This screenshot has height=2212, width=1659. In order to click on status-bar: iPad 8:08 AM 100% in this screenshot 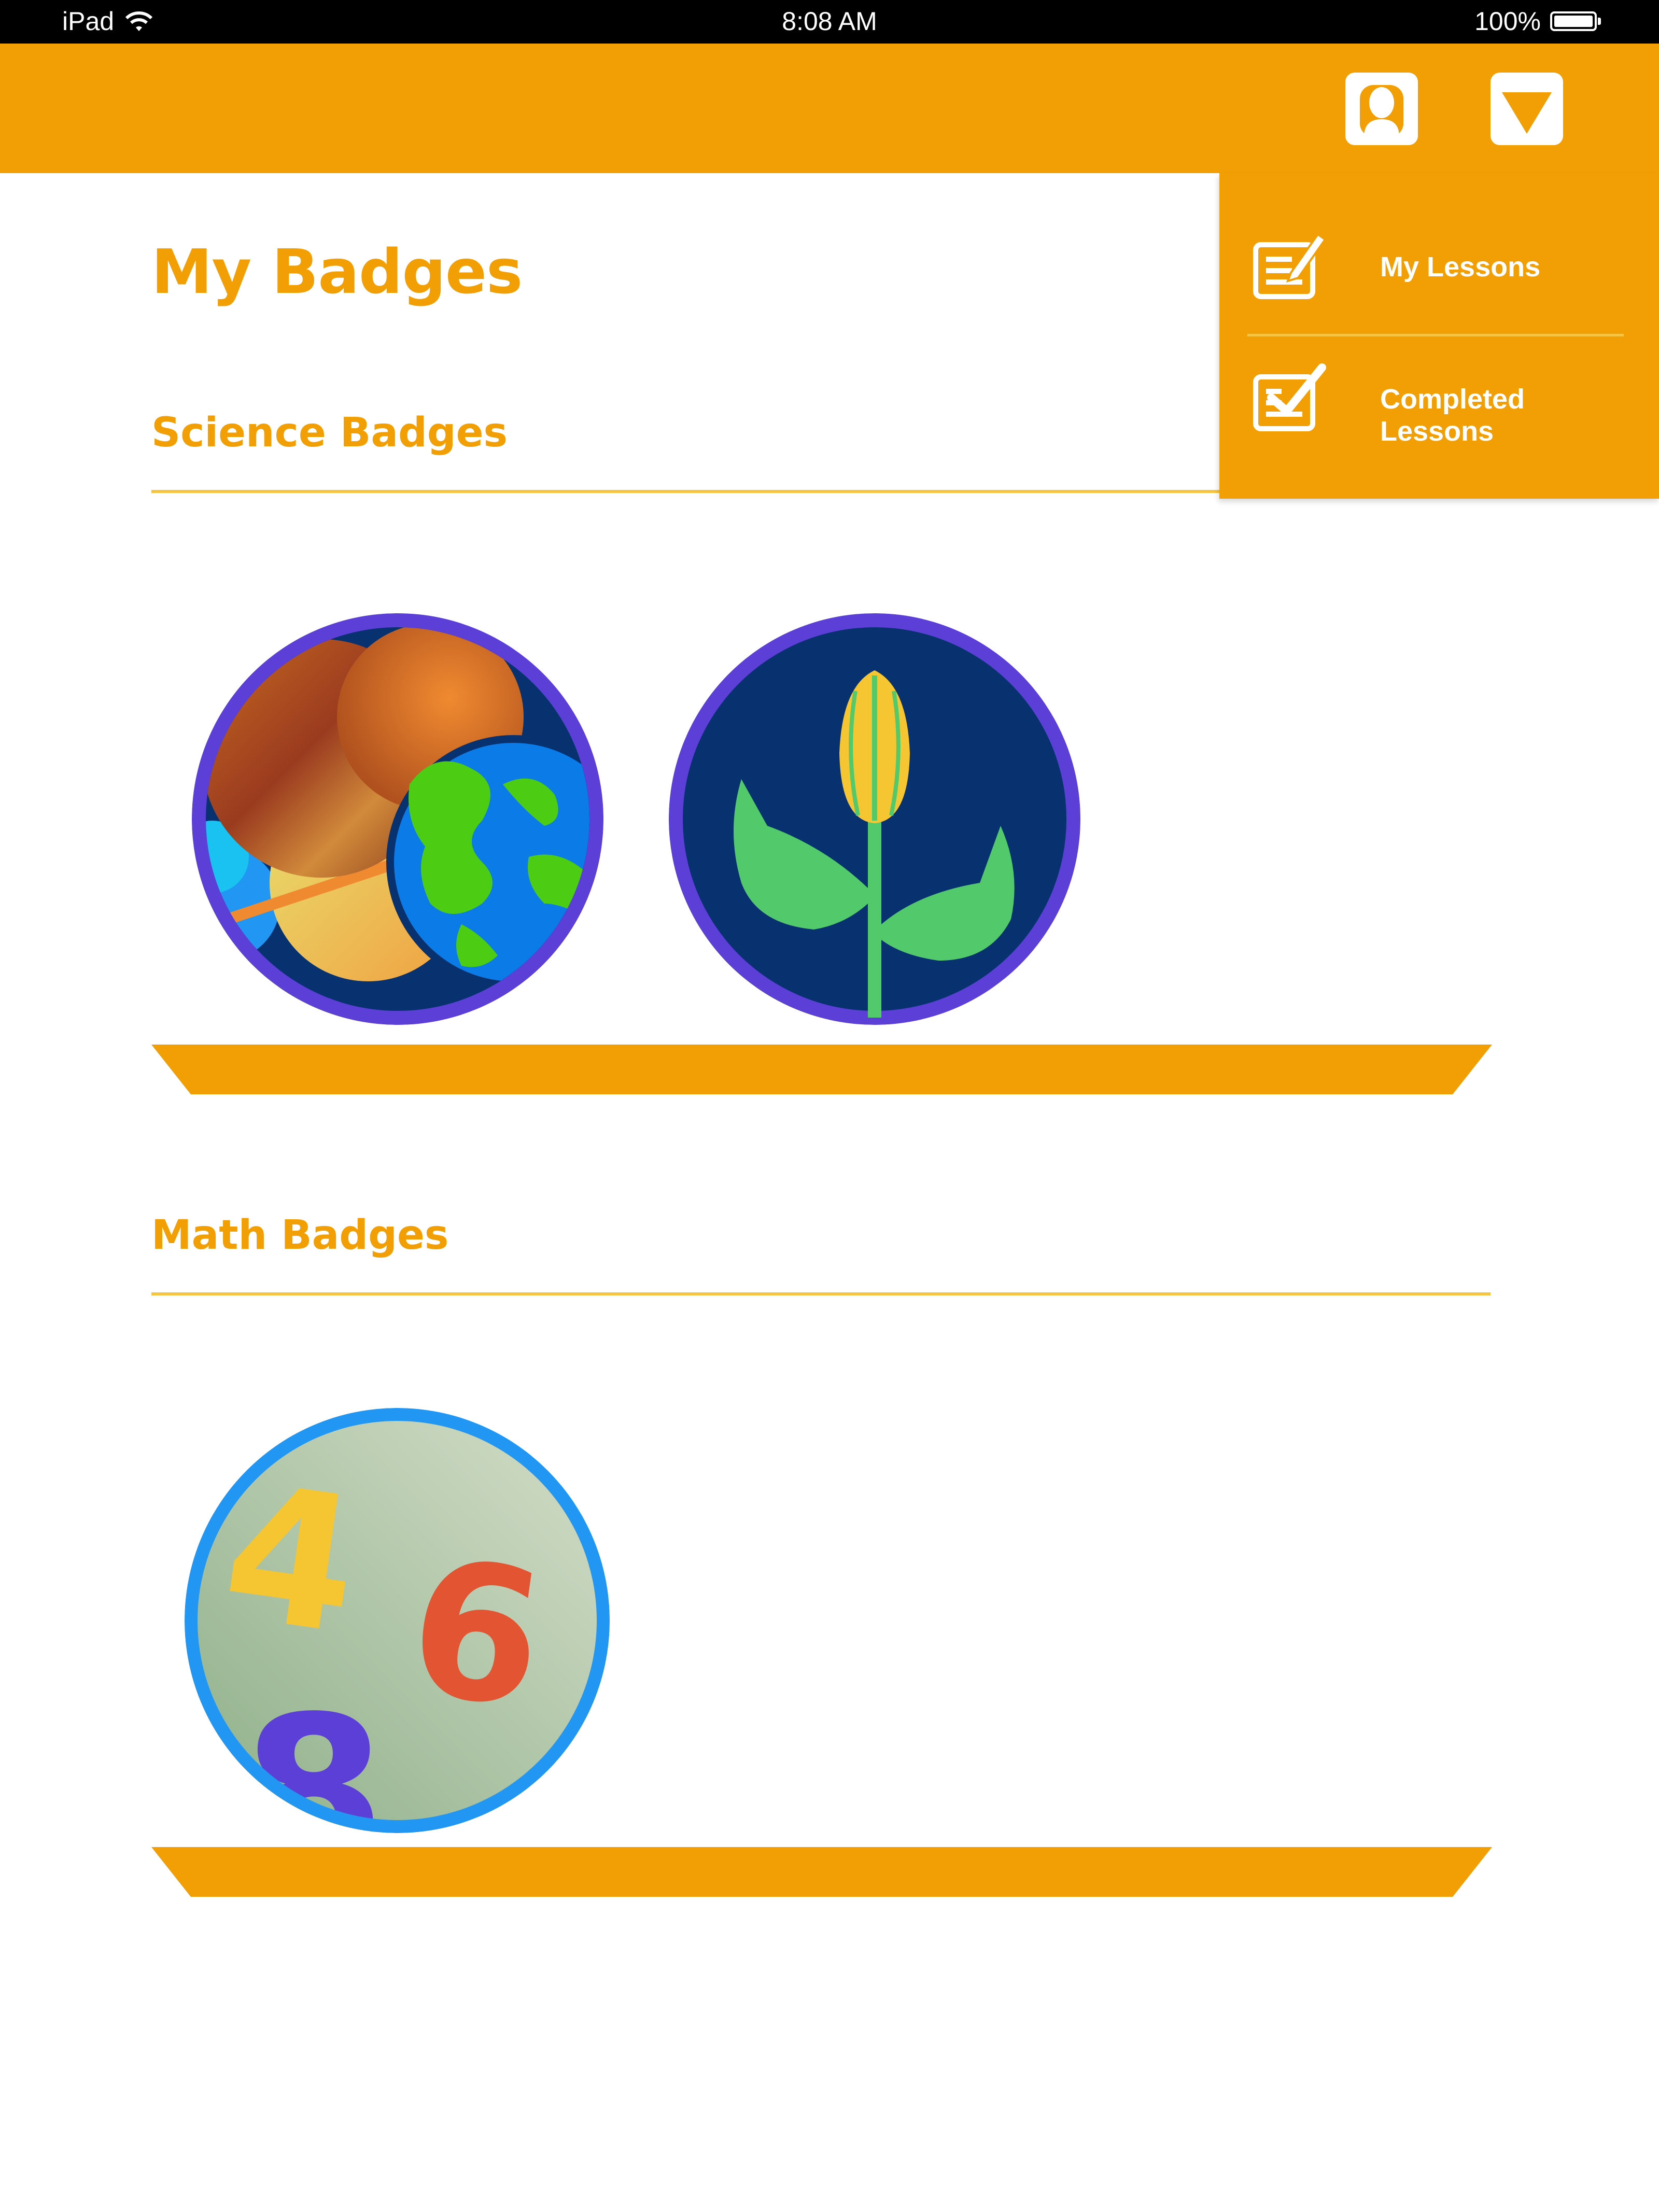, I will do `click(829, 22)`.